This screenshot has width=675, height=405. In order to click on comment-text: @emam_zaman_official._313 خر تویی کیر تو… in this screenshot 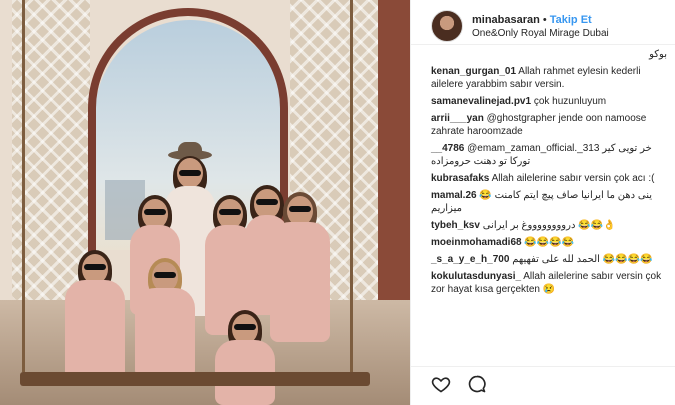, I will do `click(541, 155)`.